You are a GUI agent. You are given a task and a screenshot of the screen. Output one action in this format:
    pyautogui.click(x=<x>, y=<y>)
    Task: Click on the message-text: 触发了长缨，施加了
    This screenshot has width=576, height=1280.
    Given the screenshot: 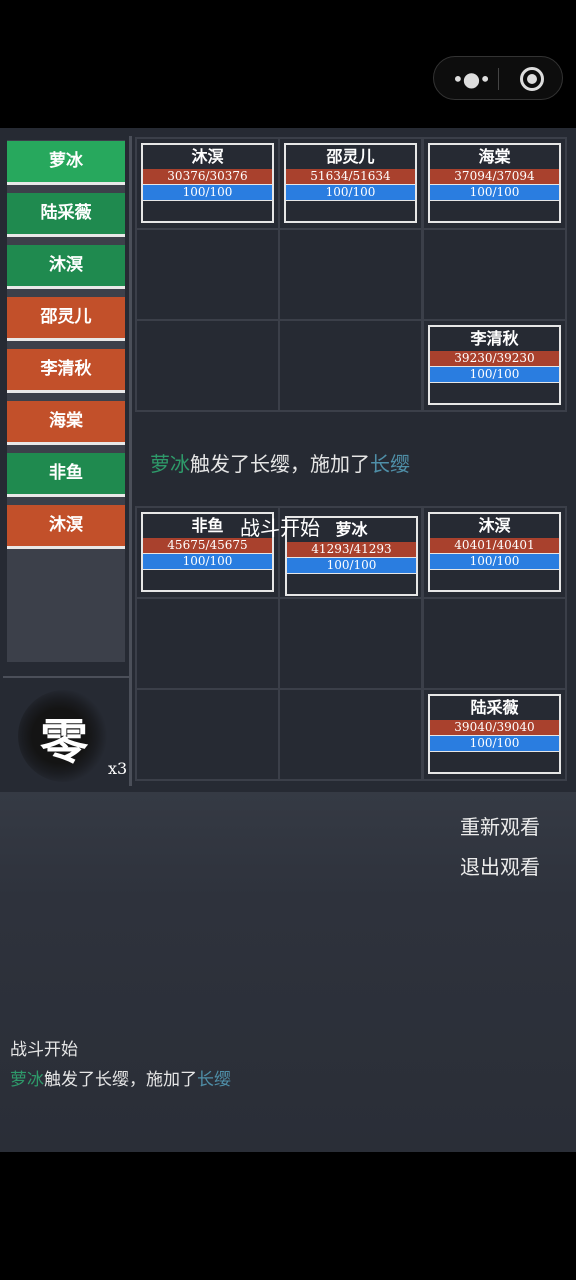 What is the action you would take?
    pyautogui.click(x=280, y=464)
    